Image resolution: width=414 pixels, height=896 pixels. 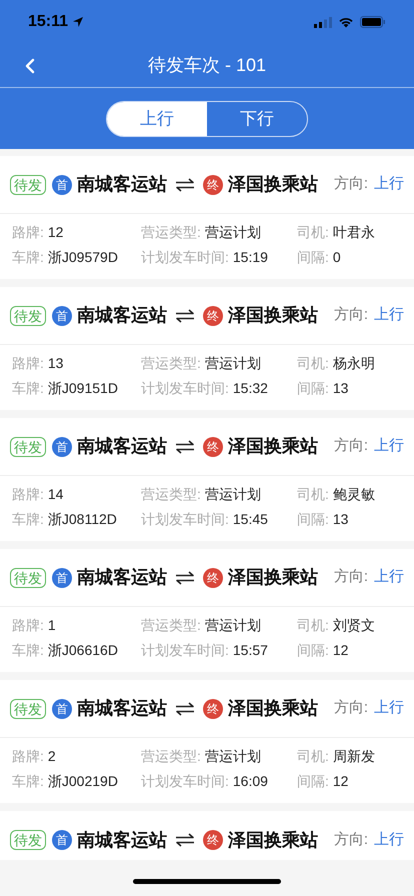 I want to click on trip-card: 待发 首 南城客运站 终 泽国换乘站 方向: 上行 路牌: 14 营运类型: 营运计划 司机: 鲍灵敏 车牌: 浙J08112D 计划发车时间: 15:45 间隔: 13, so click(x=207, y=479).